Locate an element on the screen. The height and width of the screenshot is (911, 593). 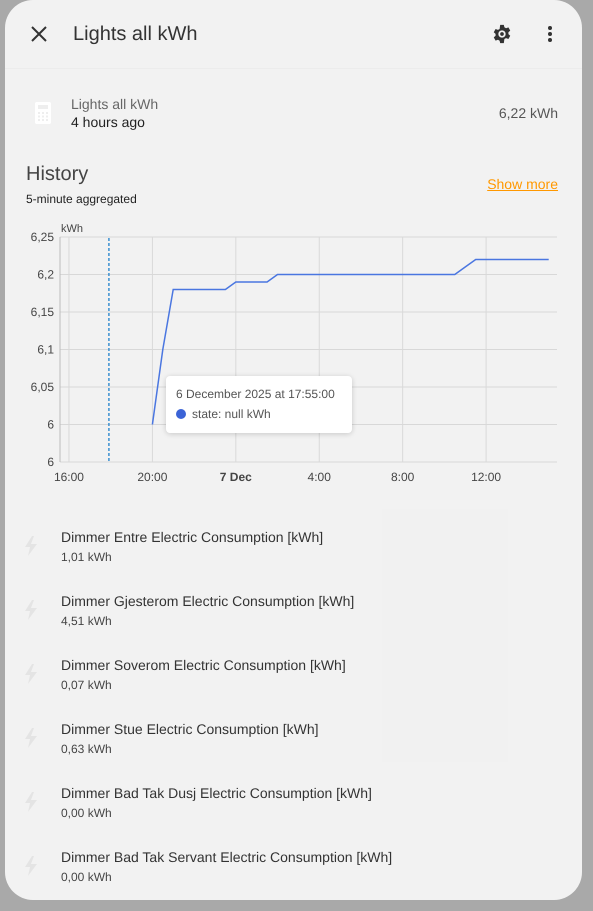
kebab-icon is located at coordinates (550, 34).